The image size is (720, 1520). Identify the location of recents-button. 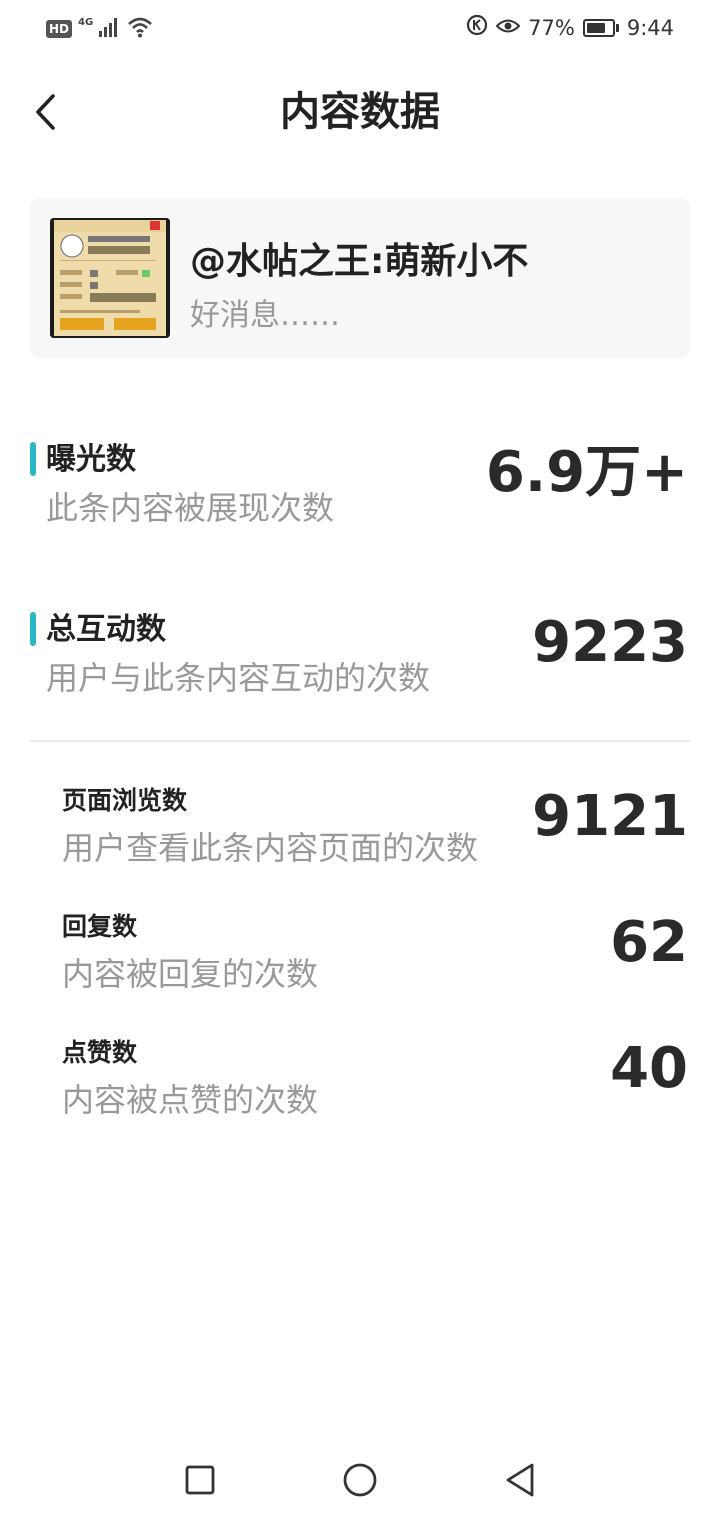
(200, 1480).